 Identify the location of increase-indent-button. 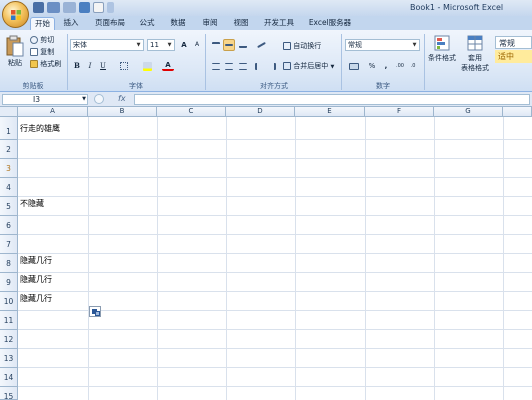
(272, 66).